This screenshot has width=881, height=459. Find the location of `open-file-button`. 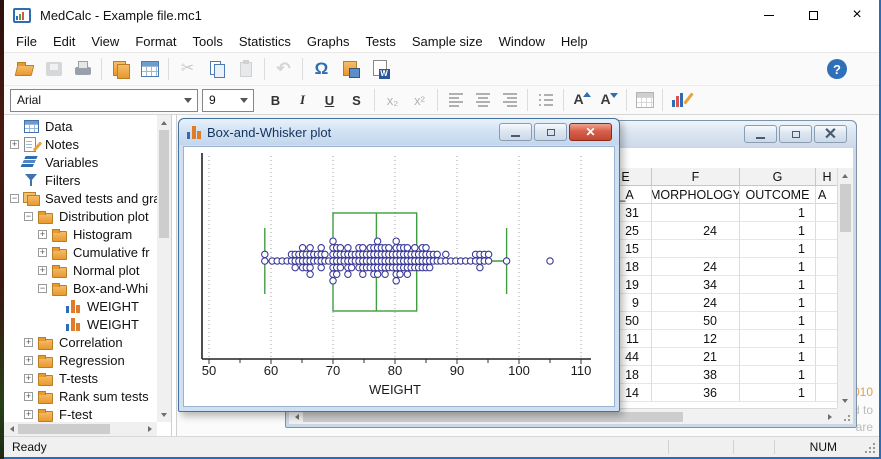

open-file-button is located at coordinates (24, 69).